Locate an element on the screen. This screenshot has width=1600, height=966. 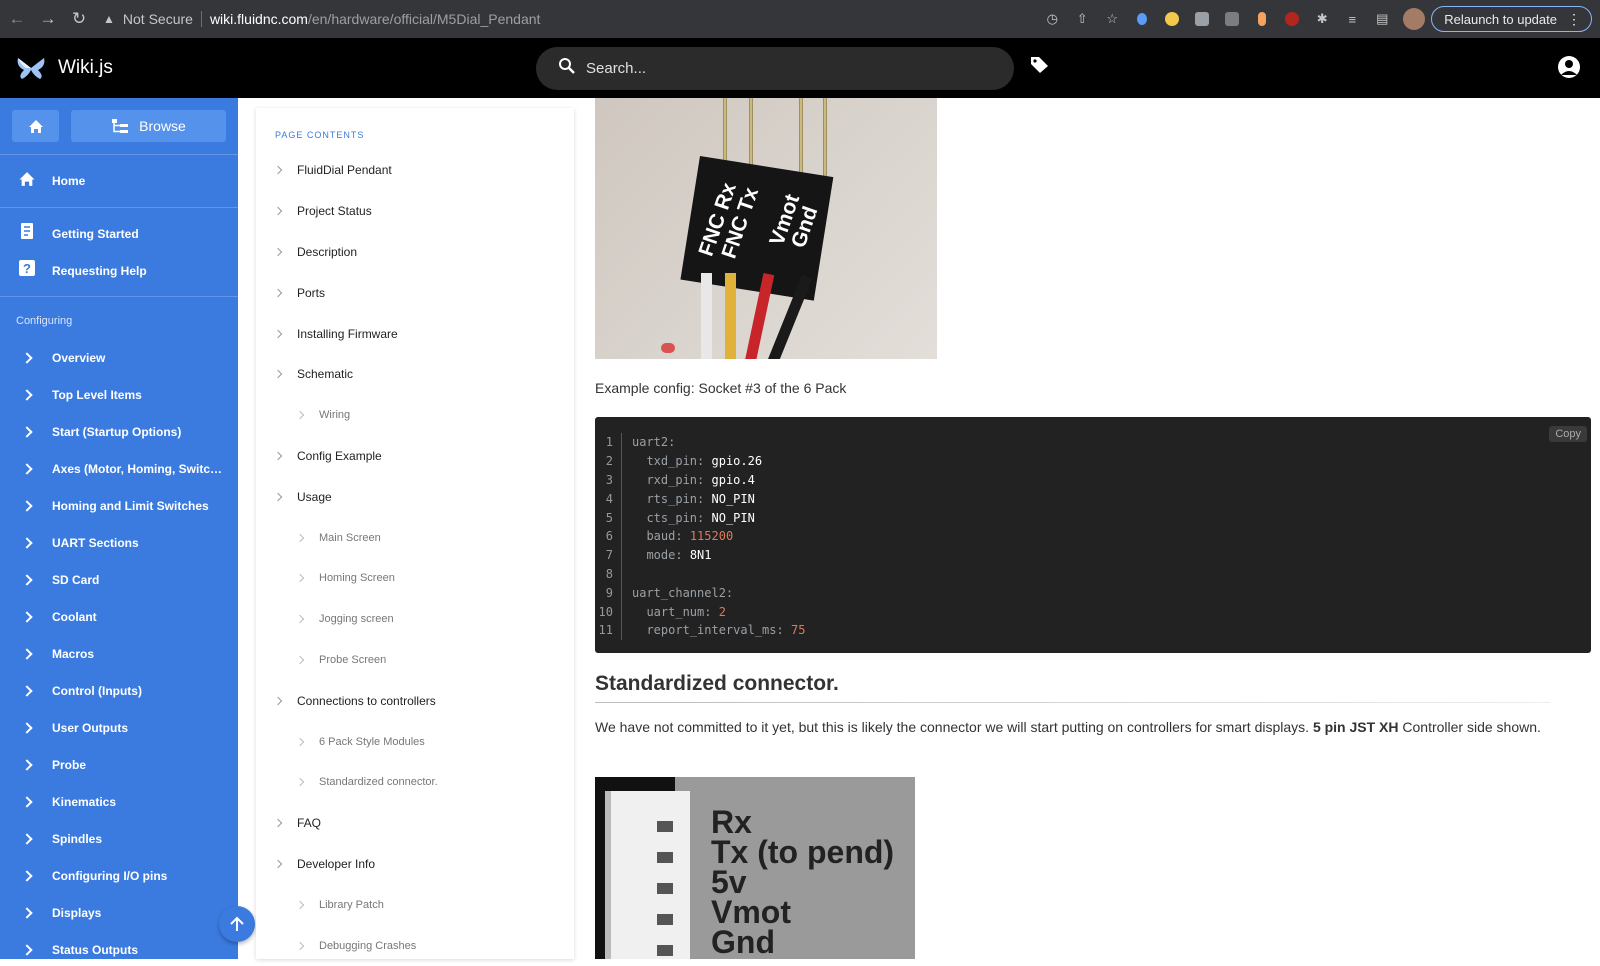
reload-icon: ↻ is located at coordinates (79, 19).